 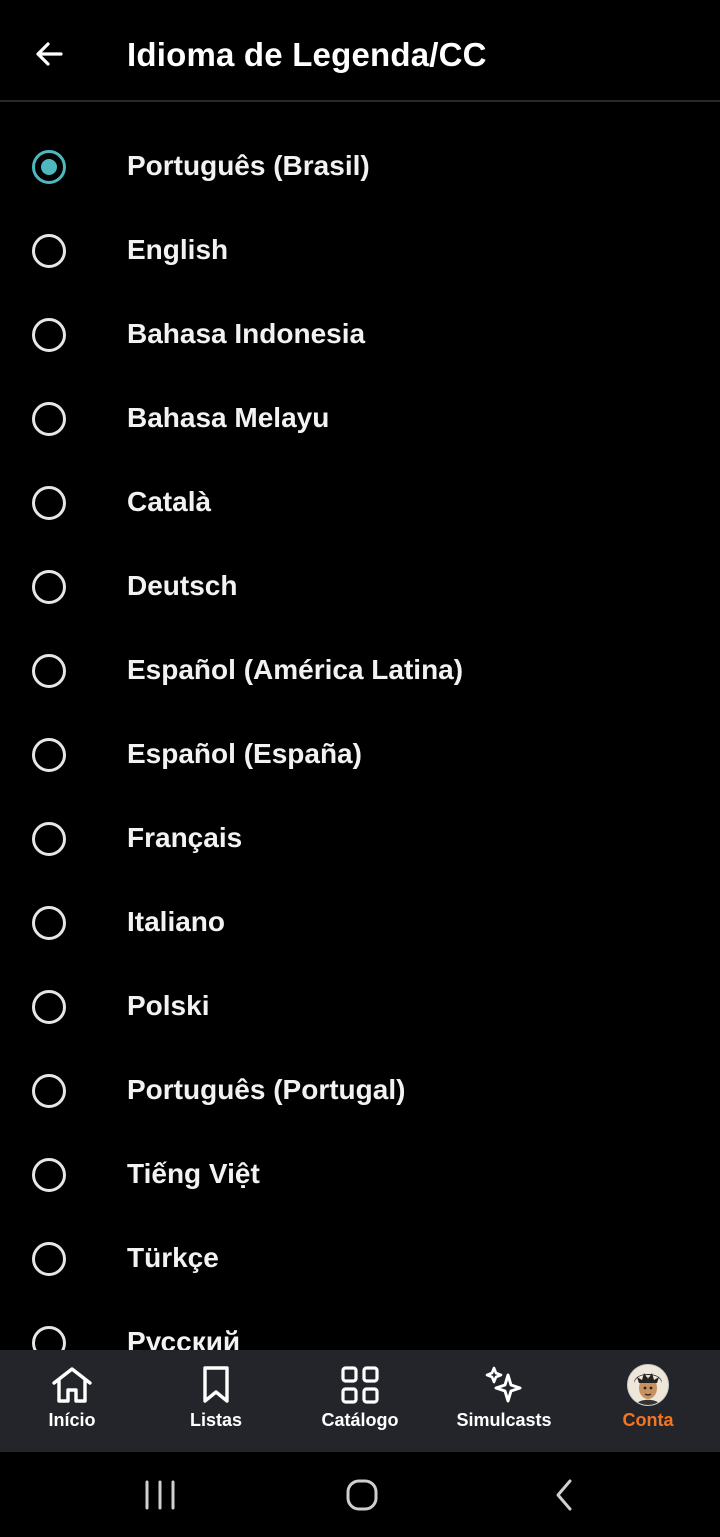 I want to click on language-option: Español (España), so click(x=360, y=754).